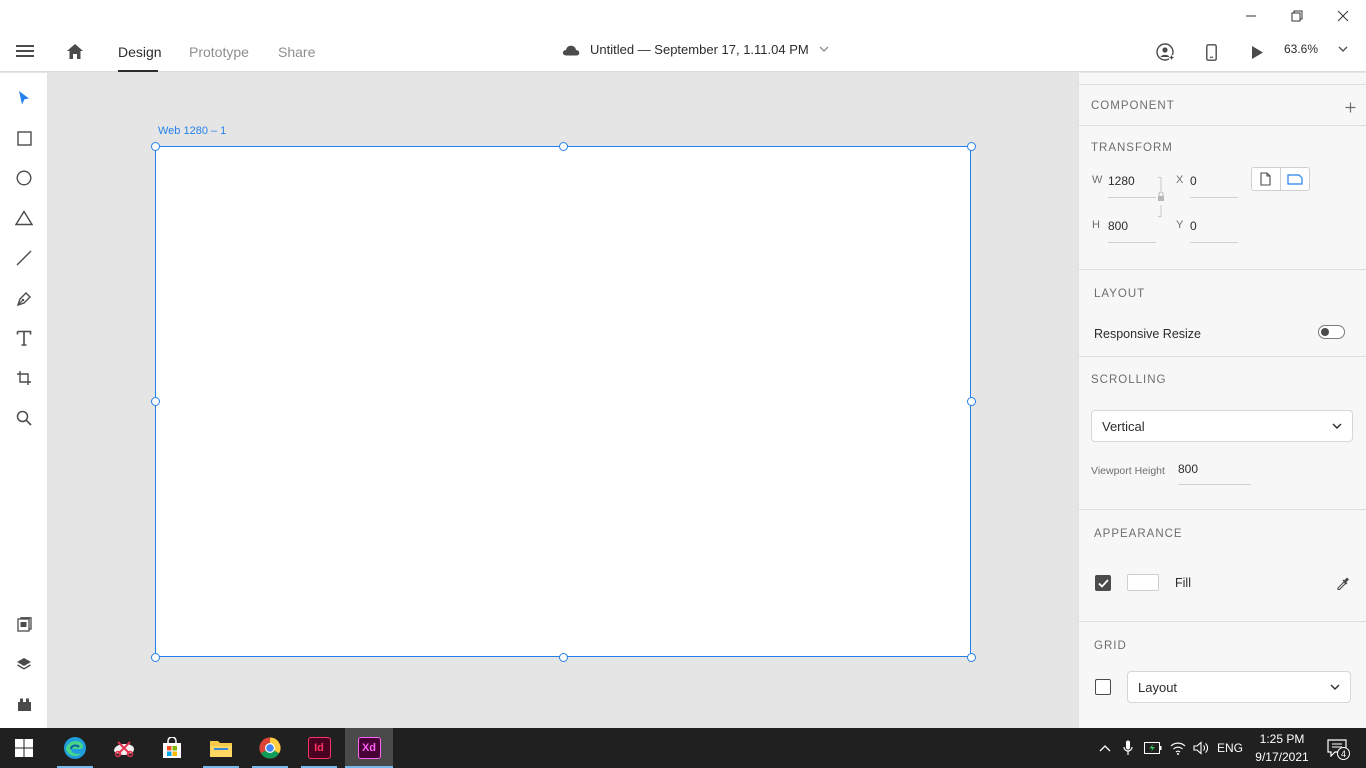 The width and height of the screenshot is (1366, 768). Describe the element at coordinates (971, 146) in the screenshot. I see `resize-handle-top-right` at that location.